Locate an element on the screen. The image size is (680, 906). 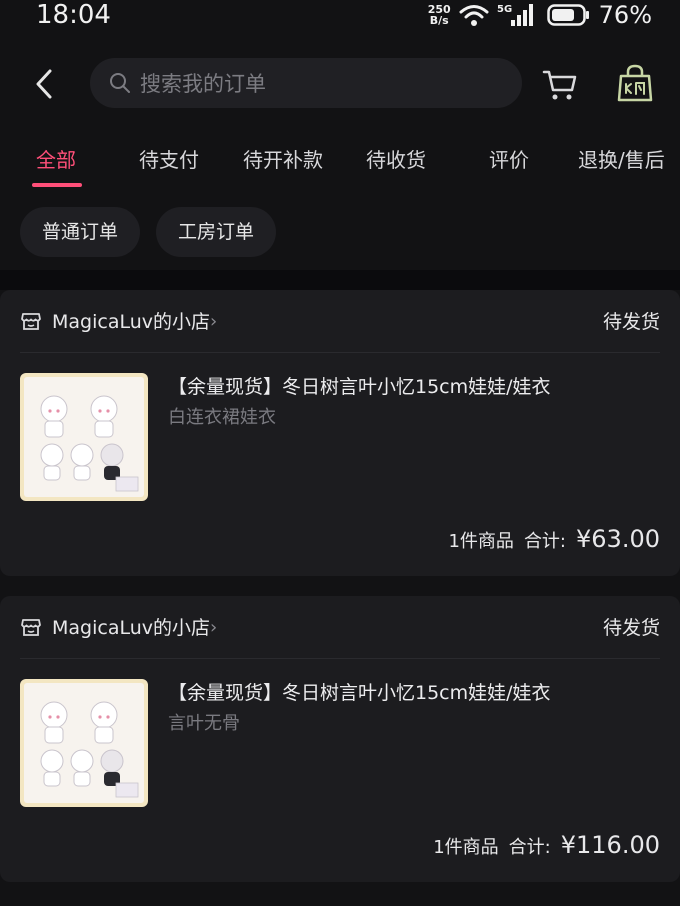
search-placeholder: 搜索我的订单 is located at coordinates (203, 84).